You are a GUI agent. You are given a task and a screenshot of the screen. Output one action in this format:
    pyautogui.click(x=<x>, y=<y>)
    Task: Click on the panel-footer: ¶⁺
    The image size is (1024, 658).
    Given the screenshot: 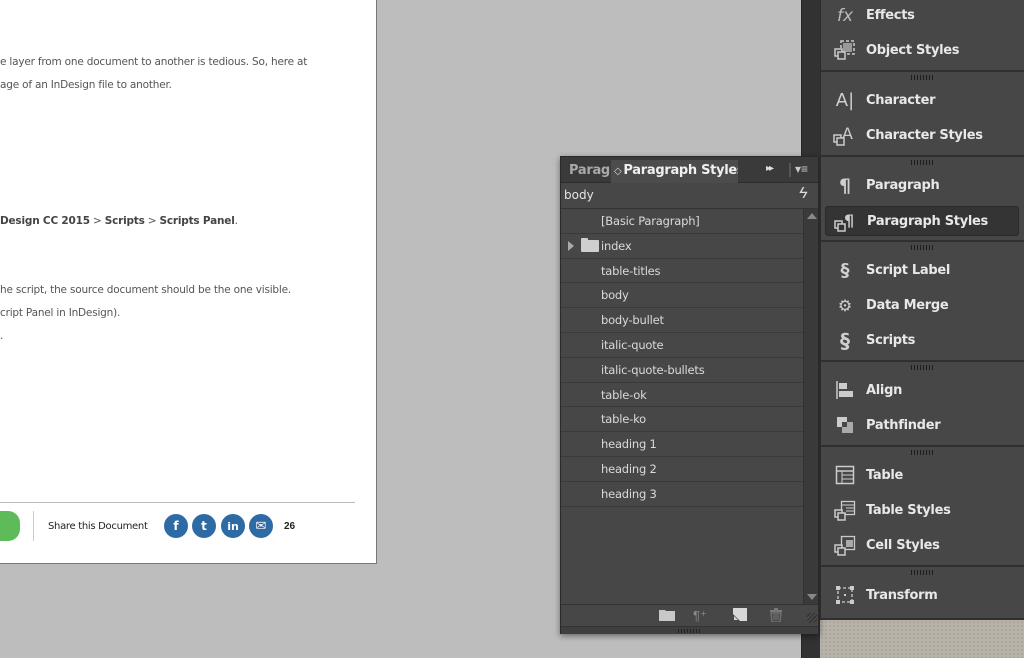 What is the action you would take?
    pyautogui.click(x=689, y=615)
    